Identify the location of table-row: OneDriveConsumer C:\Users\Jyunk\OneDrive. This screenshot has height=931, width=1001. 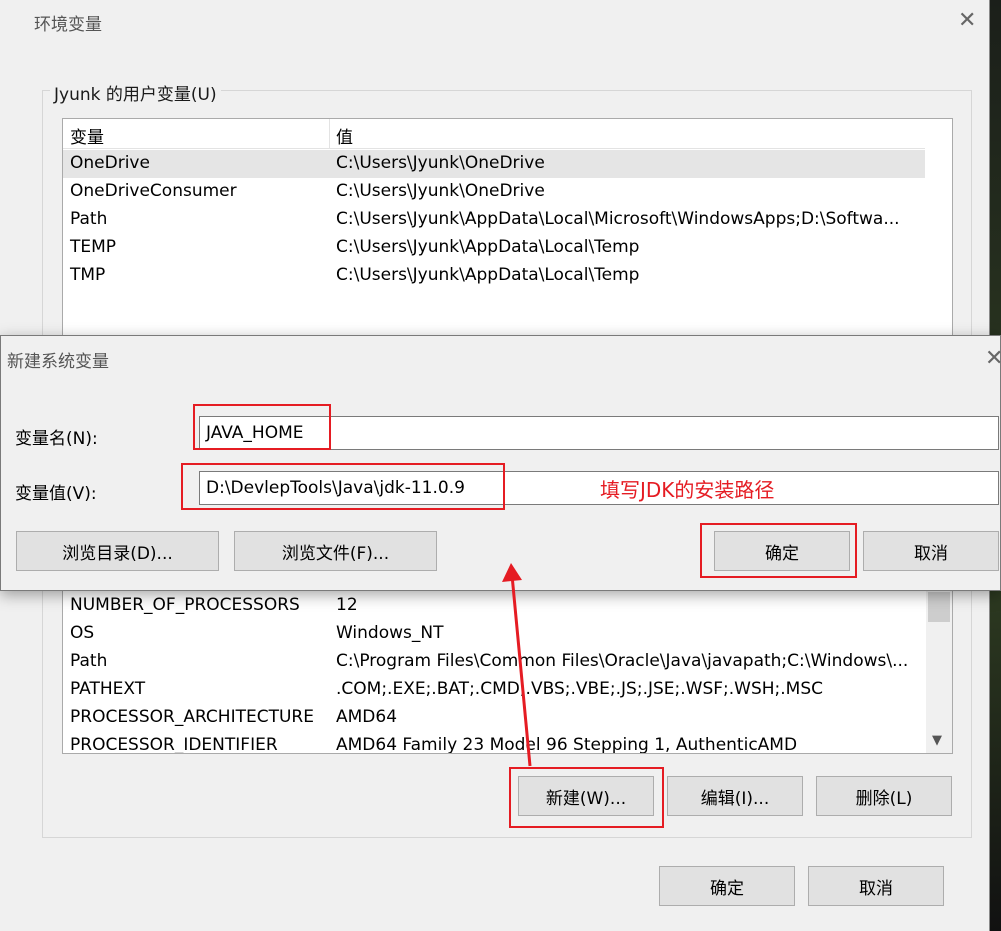
(494, 192).